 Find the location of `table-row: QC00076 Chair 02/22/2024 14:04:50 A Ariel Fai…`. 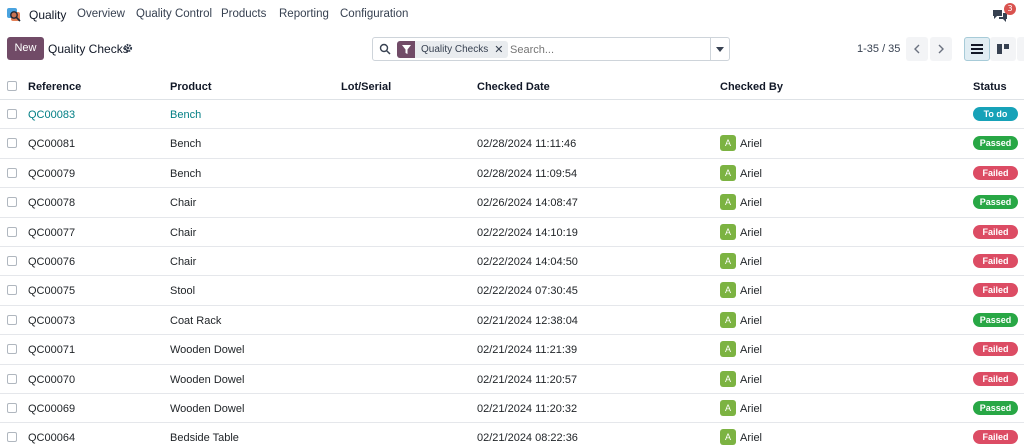

table-row: QC00076 Chair 02/22/2024 14:04:50 A Ariel Fai… is located at coordinates (512, 262).